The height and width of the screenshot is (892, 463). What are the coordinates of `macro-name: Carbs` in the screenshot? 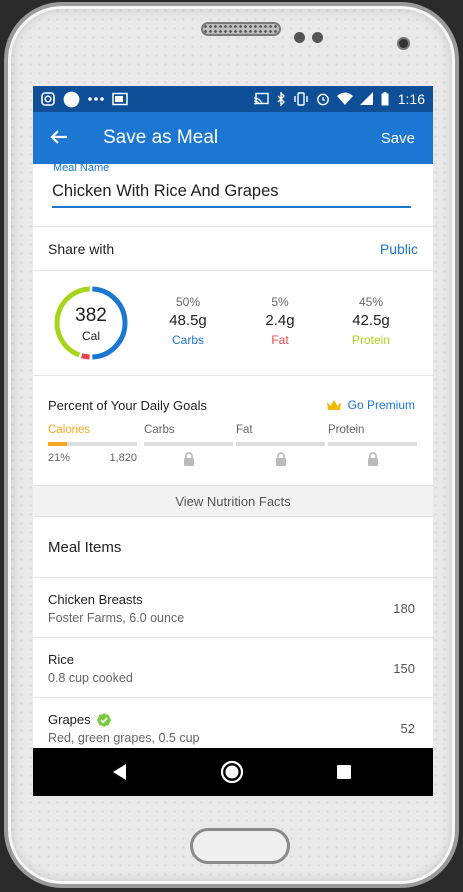 It's located at (187, 340).